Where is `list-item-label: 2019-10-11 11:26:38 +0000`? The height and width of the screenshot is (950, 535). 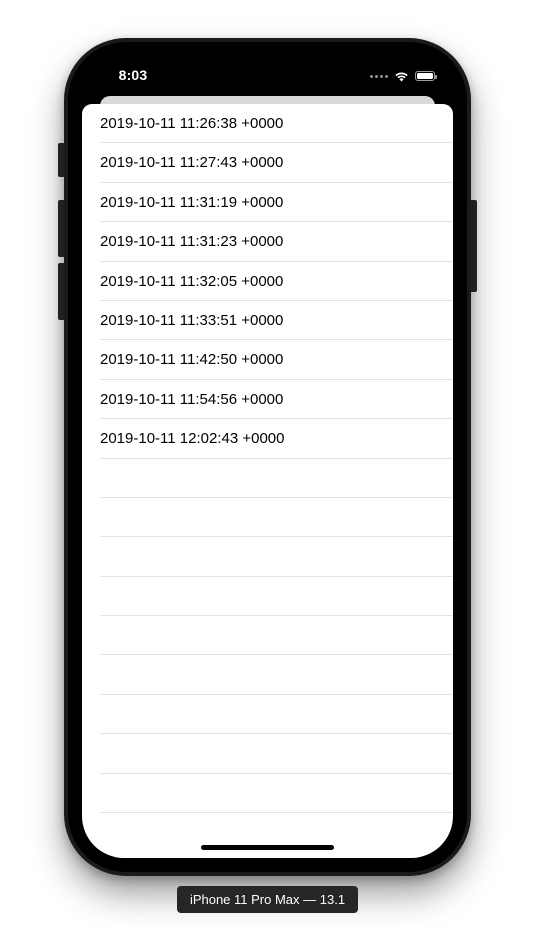
list-item-label: 2019-10-11 11:26:38 +0000 is located at coordinates (192, 123).